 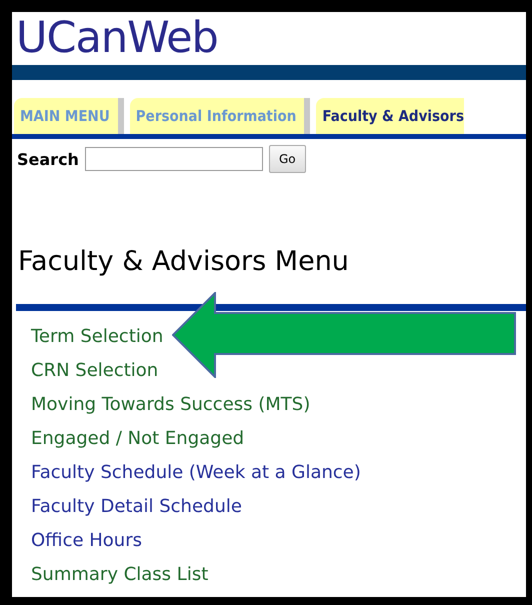 What do you see at coordinates (287, 159) in the screenshot?
I see `go-button: Go` at bounding box center [287, 159].